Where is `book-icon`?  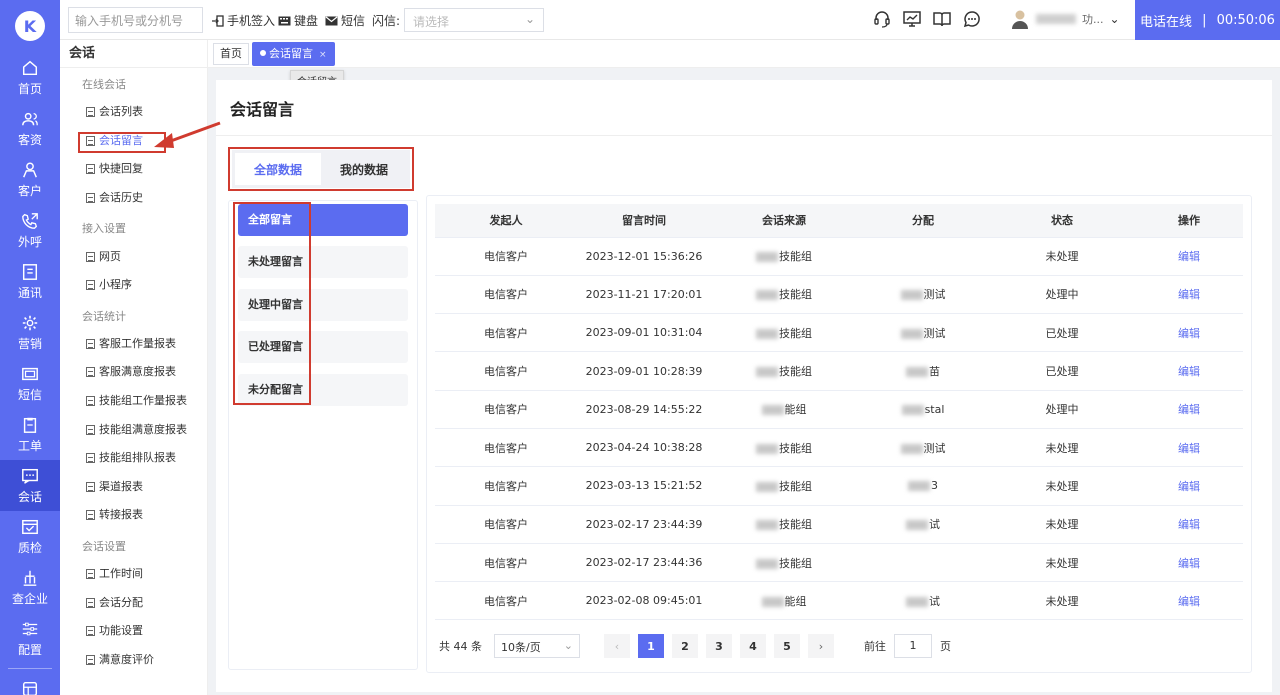
book-icon is located at coordinates (942, 19).